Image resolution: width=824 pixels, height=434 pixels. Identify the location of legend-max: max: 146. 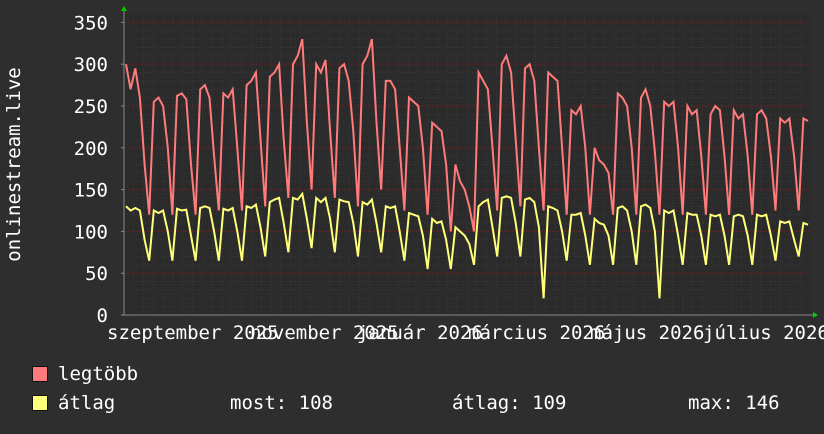
(734, 403).